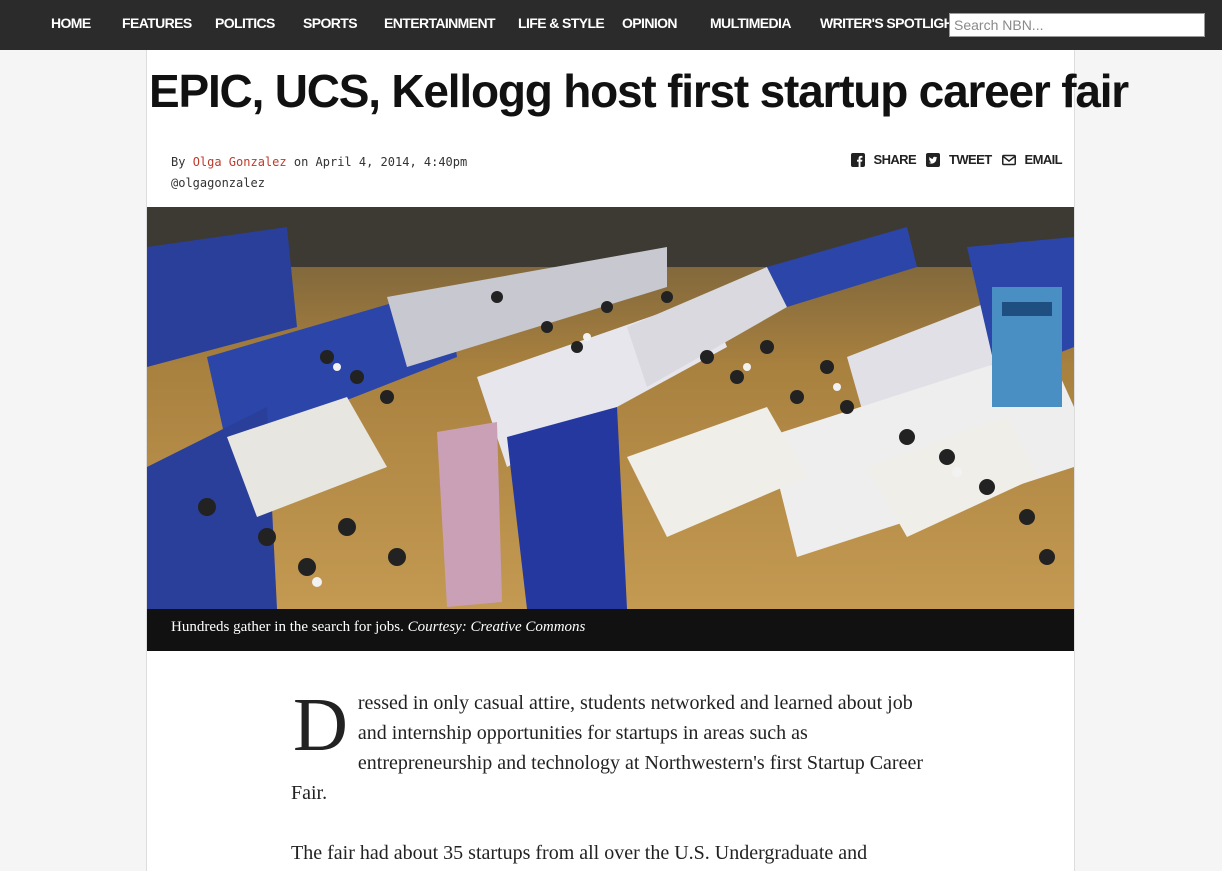 The image size is (1222, 871). I want to click on author-link: Olga Gonzalez, so click(240, 162).